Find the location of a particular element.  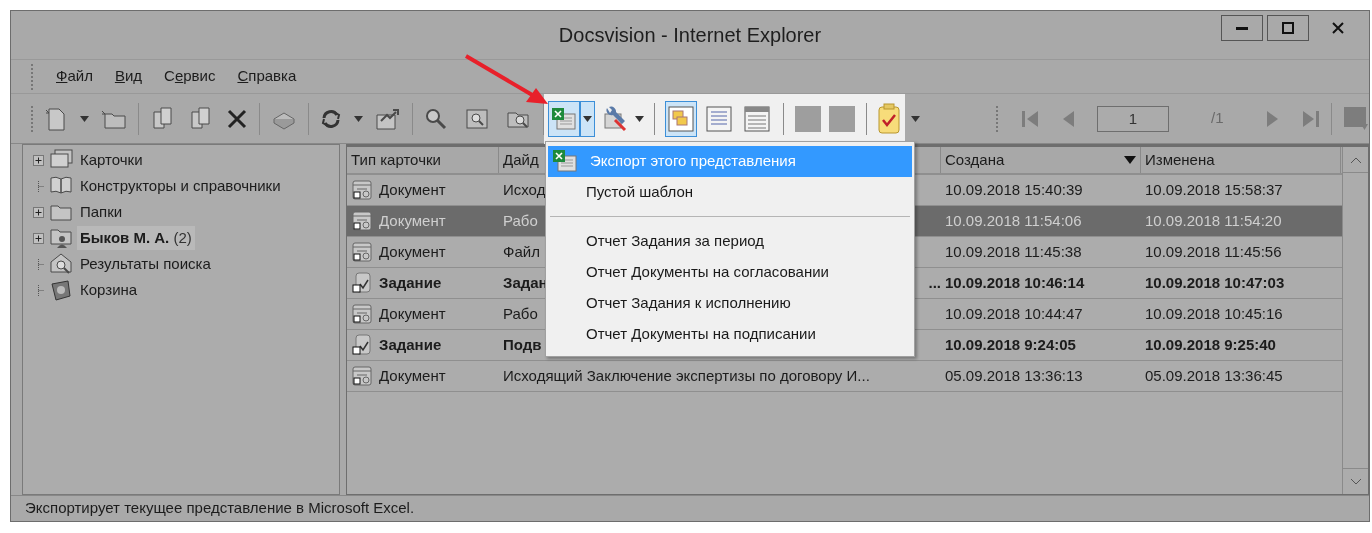

table-cell-text: 05.09.2018 13:36:13 is located at coordinates (1014, 375).